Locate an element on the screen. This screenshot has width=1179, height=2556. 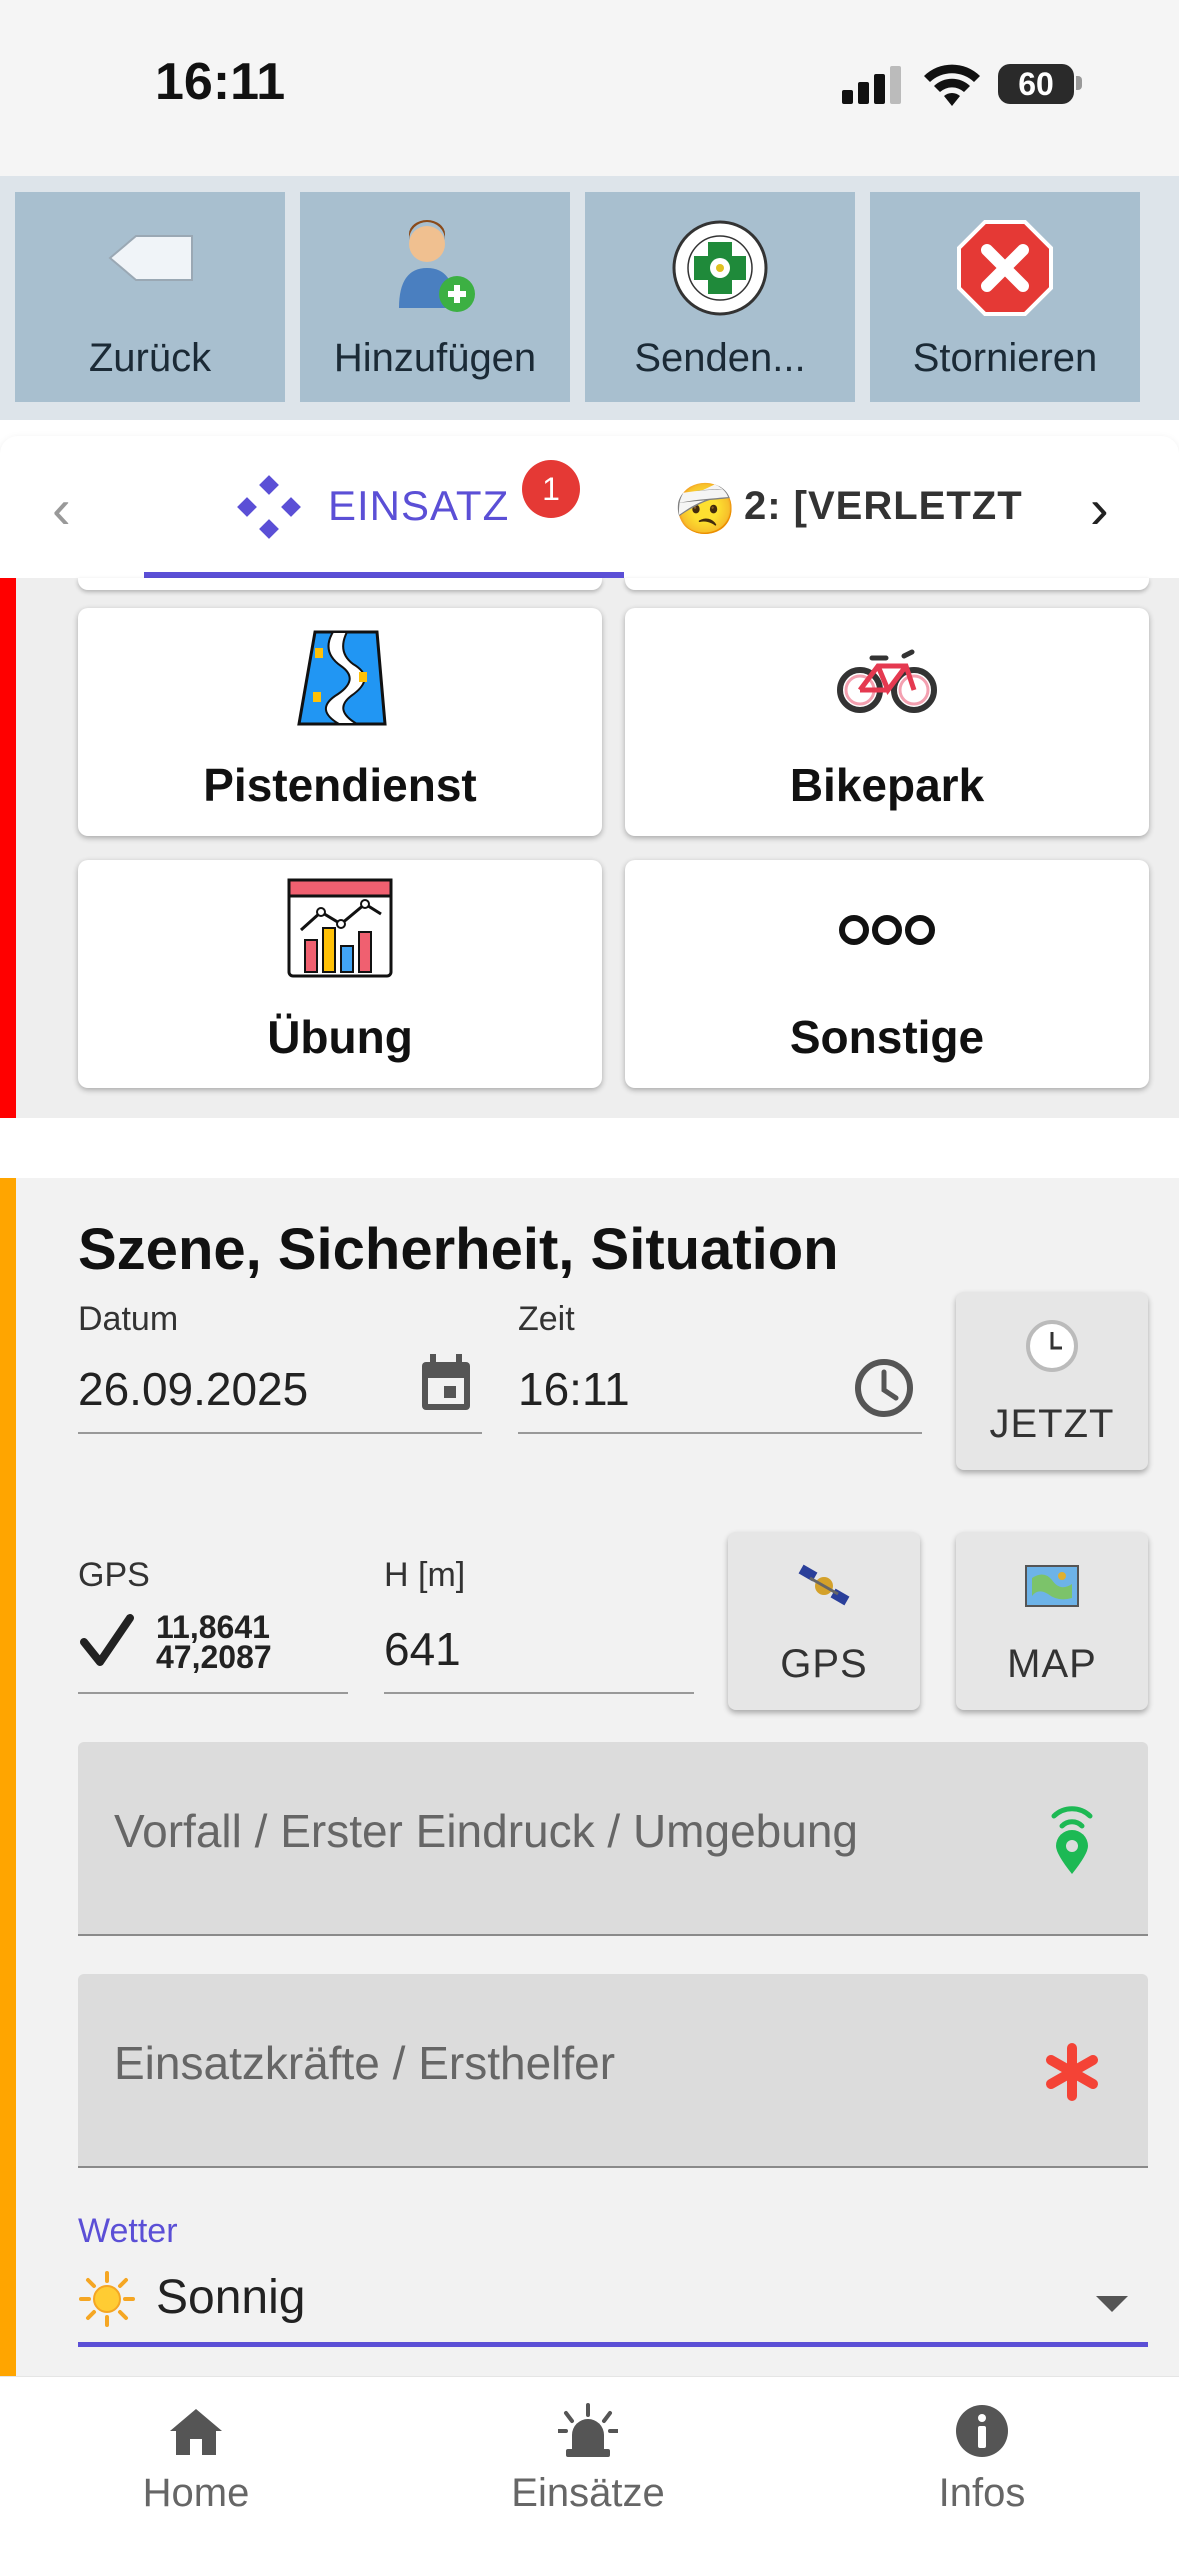
category-pistendienst: Pistendienst is located at coordinates (340, 722).